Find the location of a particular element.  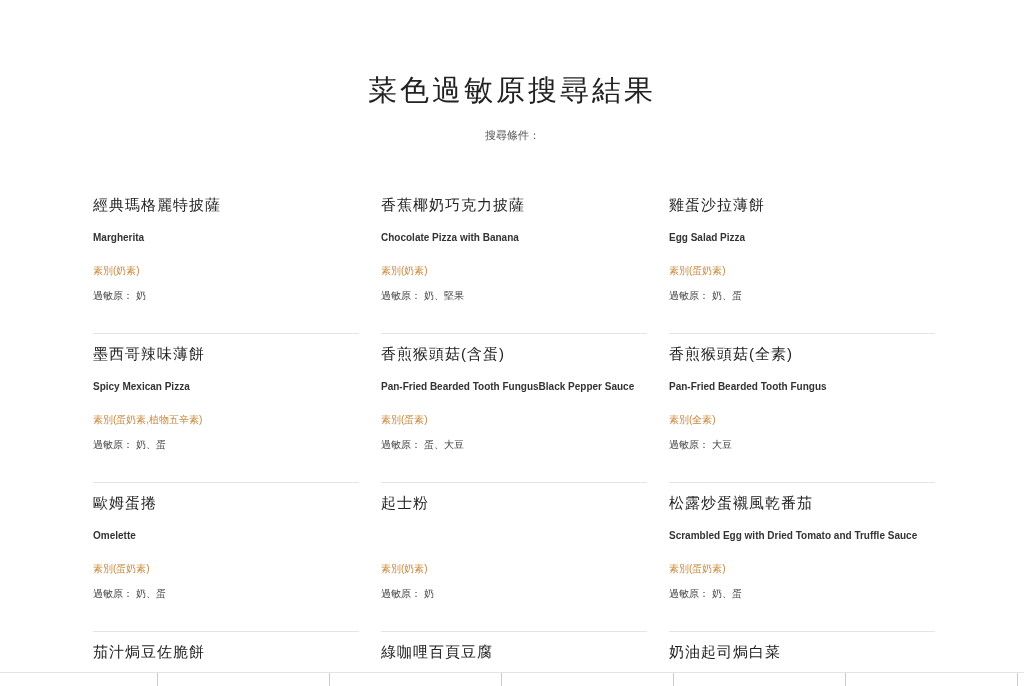

allergen-list: 過敏原： 蛋、大豆 is located at coordinates (514, 445).